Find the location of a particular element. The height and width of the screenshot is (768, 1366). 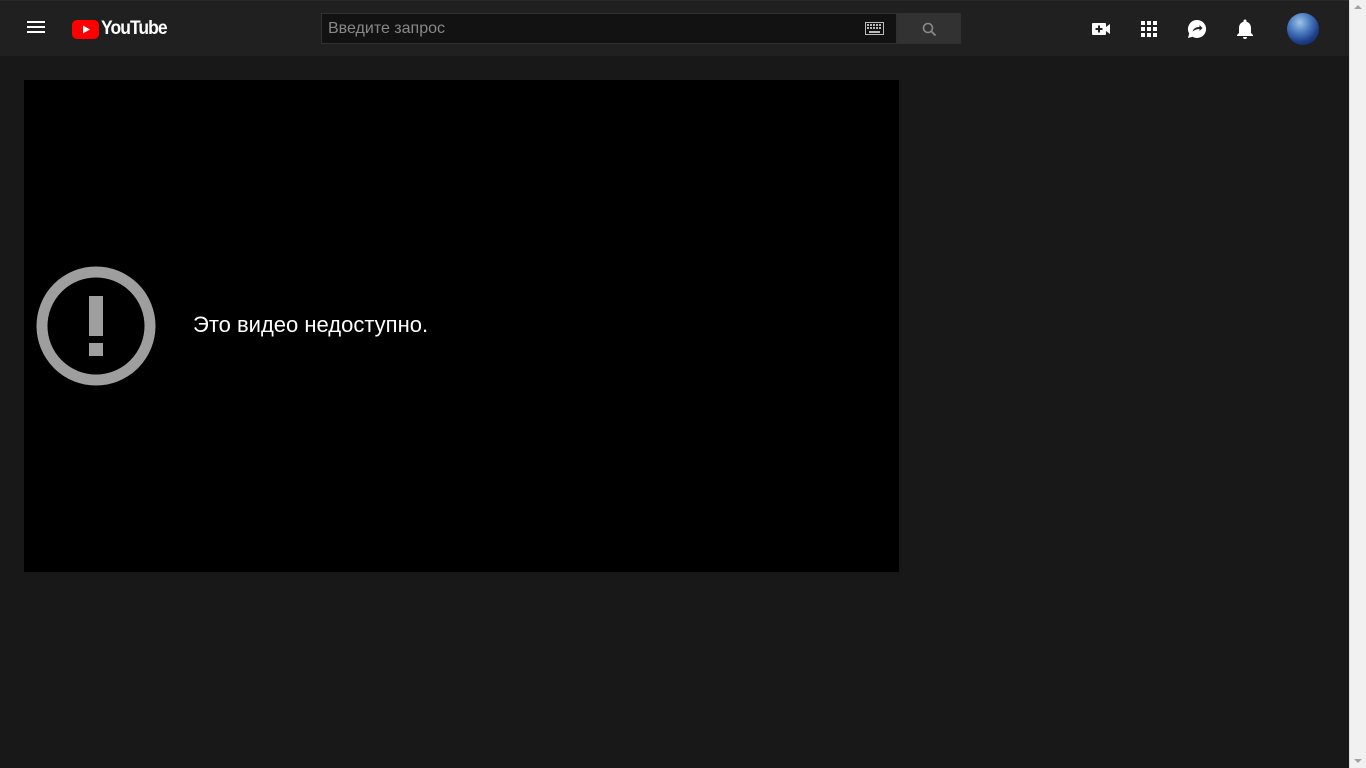

messages-button is located at coordinates (1197, 29).